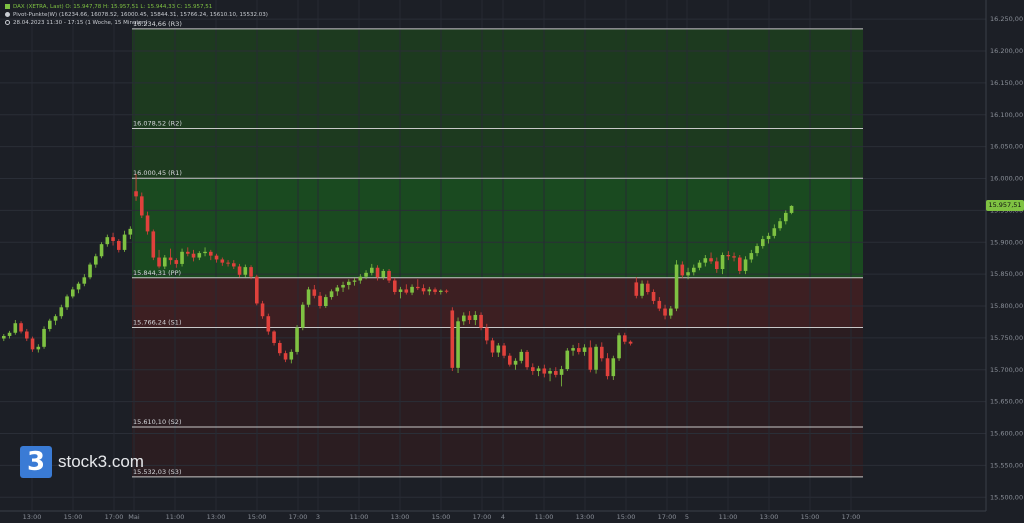 Image resolution: width=1024 pixels, height=523 pixels. What do you see at coordinates (1006, 402) in the screenshot?
I see `y-axis-tick-label: 15.650,00` at bounding box center [1006, 402].